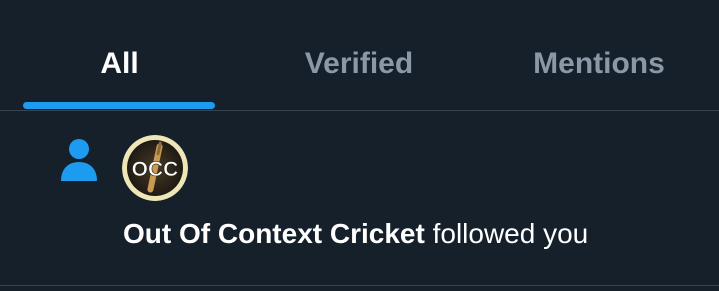  I want to click on row-divider, so click(359, 285).